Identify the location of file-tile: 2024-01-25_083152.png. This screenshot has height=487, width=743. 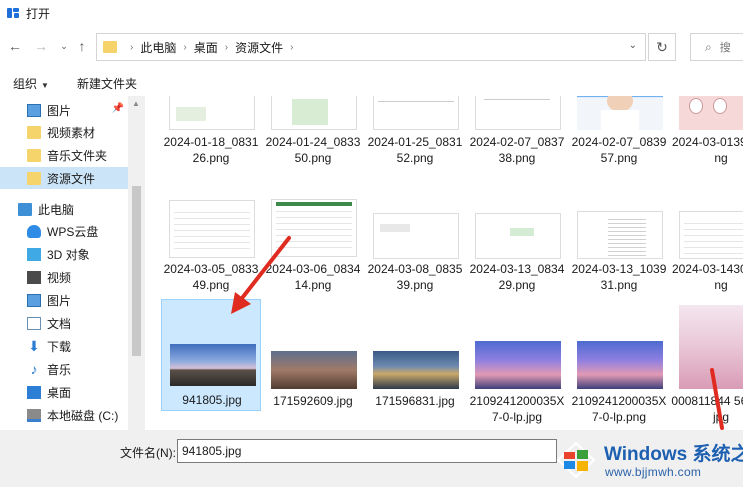
(415, 136).